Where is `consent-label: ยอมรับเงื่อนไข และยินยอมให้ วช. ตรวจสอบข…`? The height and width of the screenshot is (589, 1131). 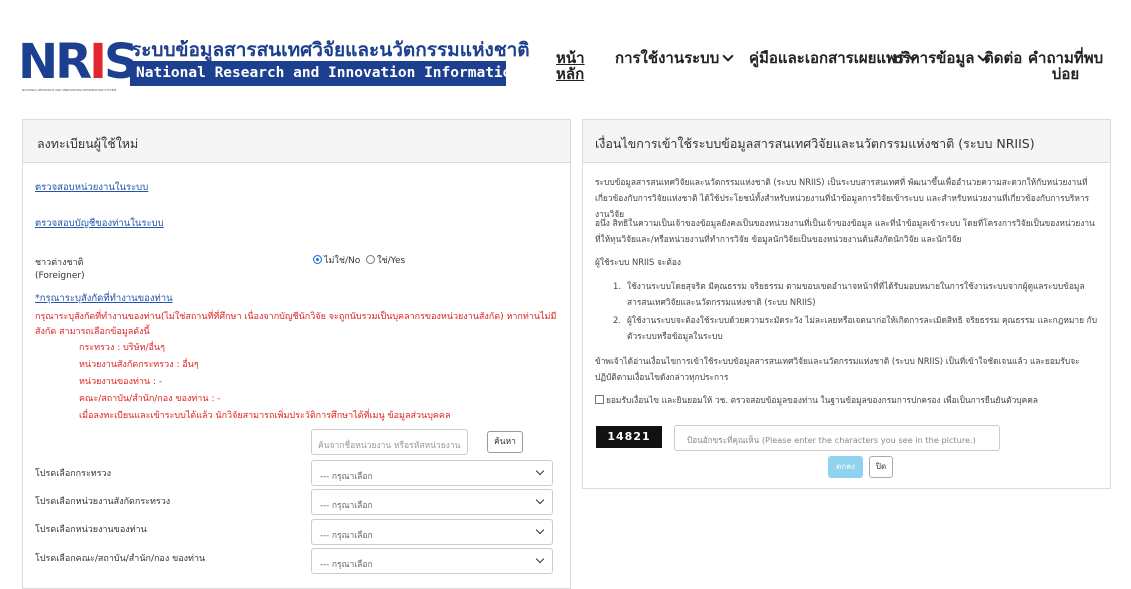 consent-label: ยอมรับเงื่อนไข และยินยอมให้ วช. ตรวจสอบข… is located at coordinates (822, 400).